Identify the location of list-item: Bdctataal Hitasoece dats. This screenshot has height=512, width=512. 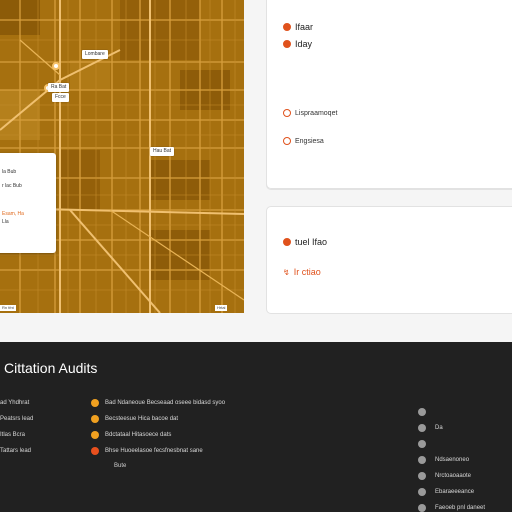
(131, 435).